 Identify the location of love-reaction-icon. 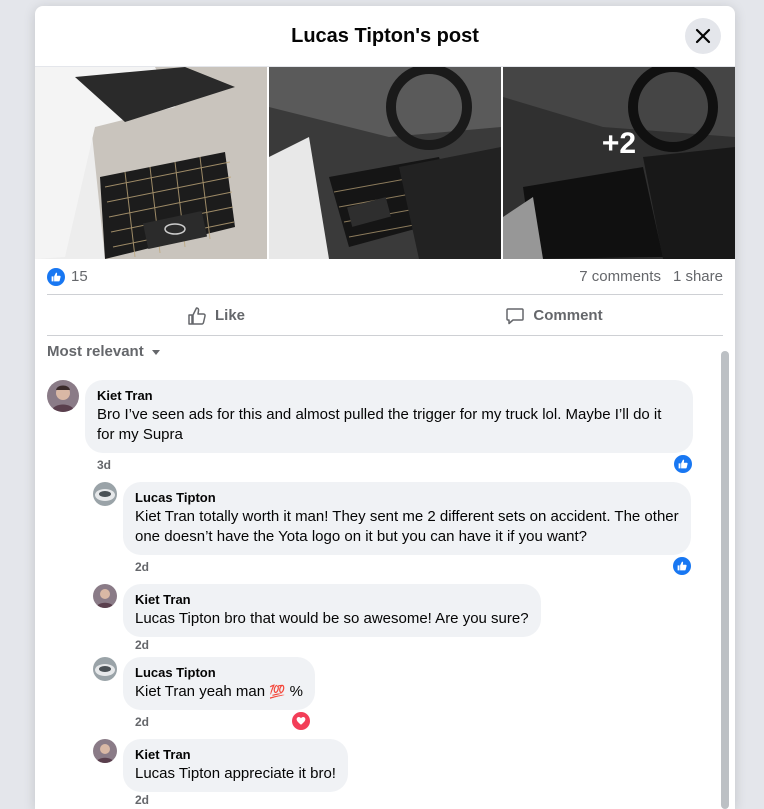
(301, 721).